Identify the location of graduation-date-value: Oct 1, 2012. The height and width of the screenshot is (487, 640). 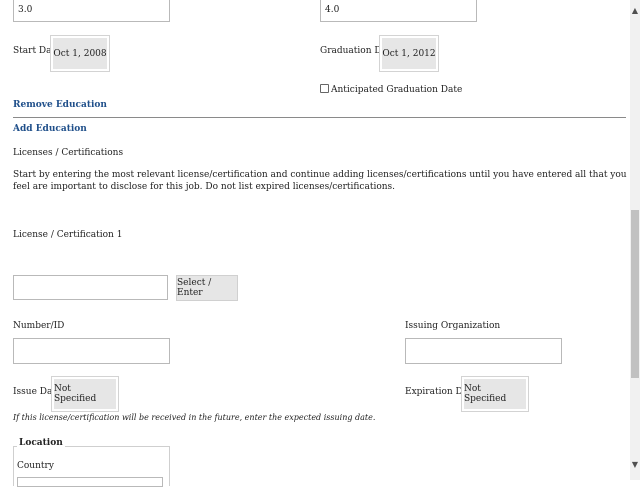
(409, 53).